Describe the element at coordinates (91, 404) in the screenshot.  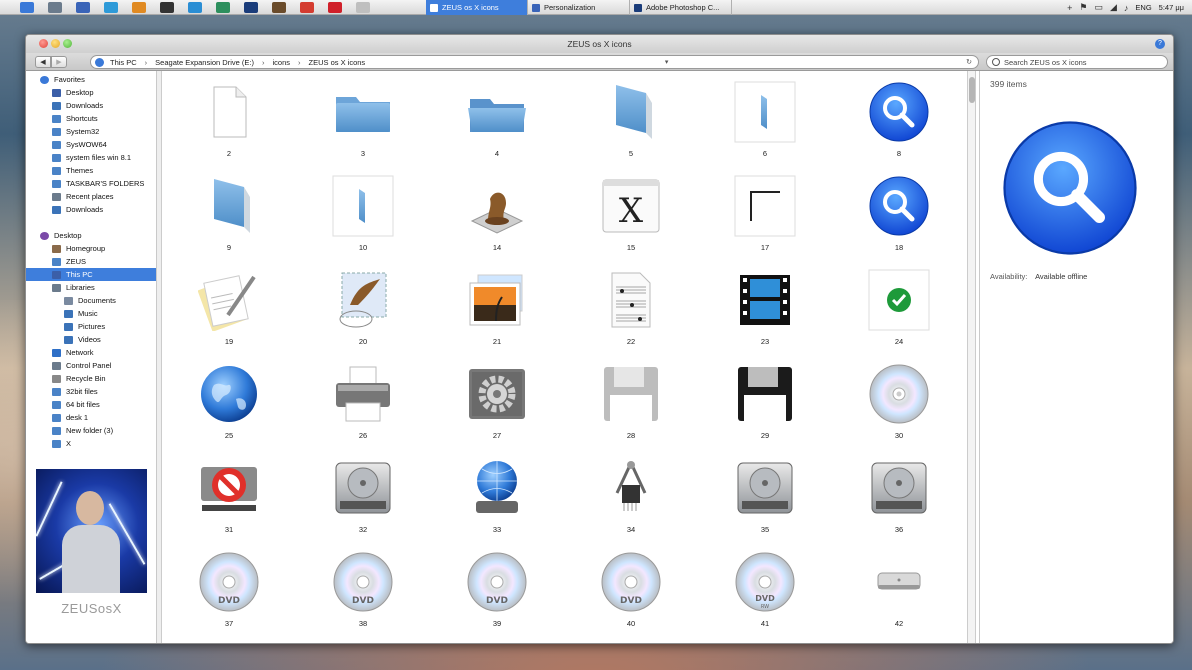
I see `sidebar-item: 64 bit files` at that location.